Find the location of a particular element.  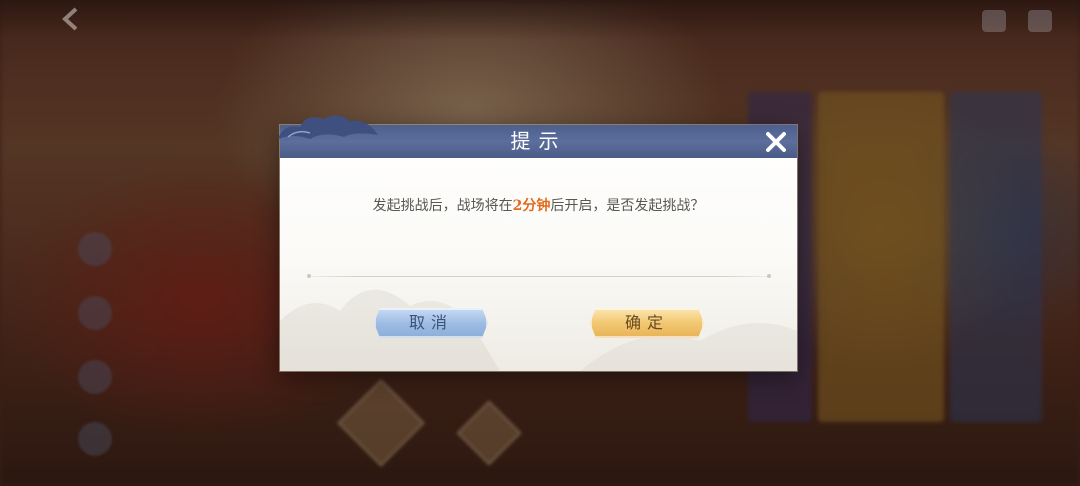

divider is located at coordinates (539, 276).